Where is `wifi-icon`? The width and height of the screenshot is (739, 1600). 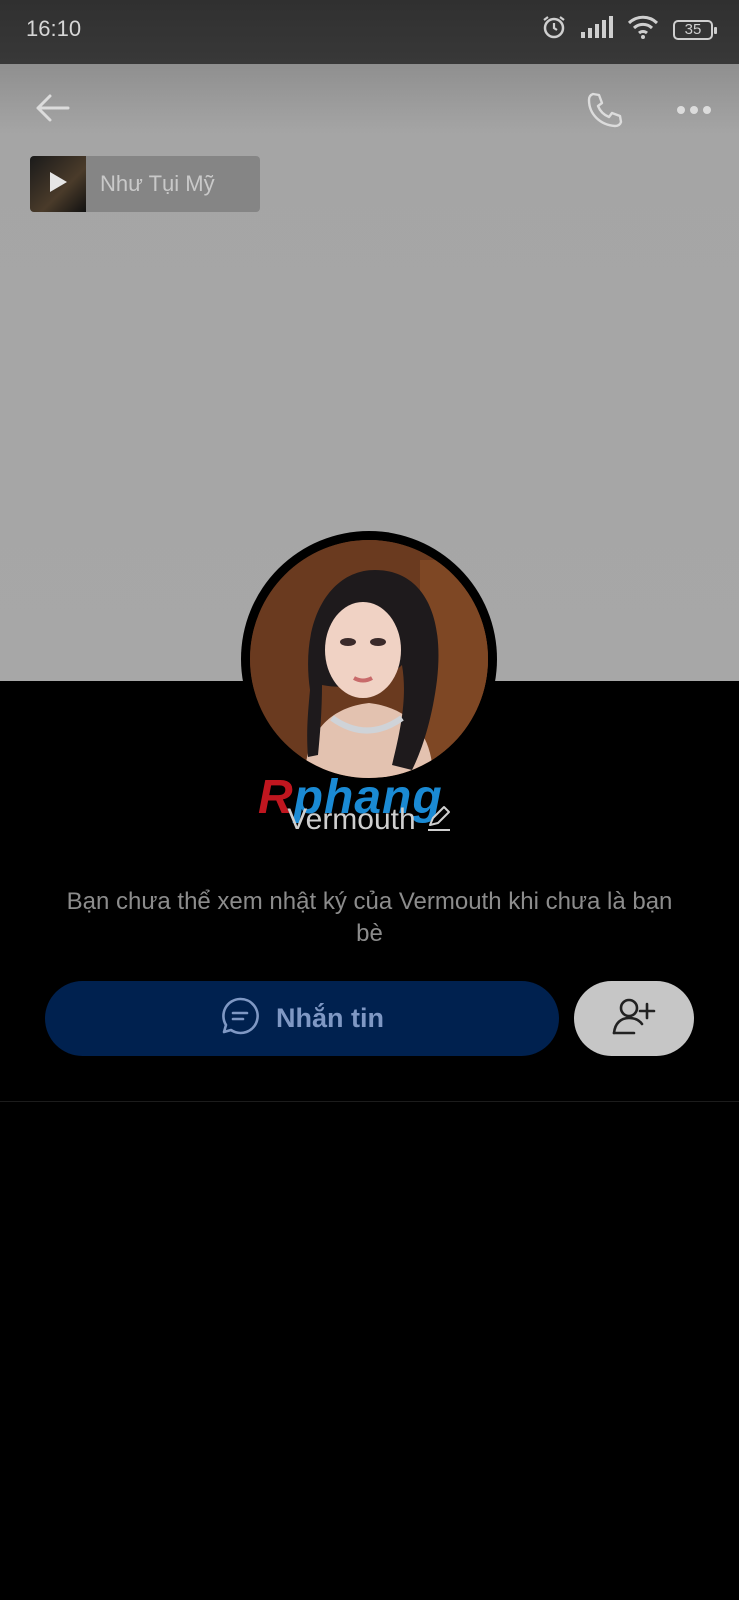 wifi-icon is located at coordinates (643, 29).